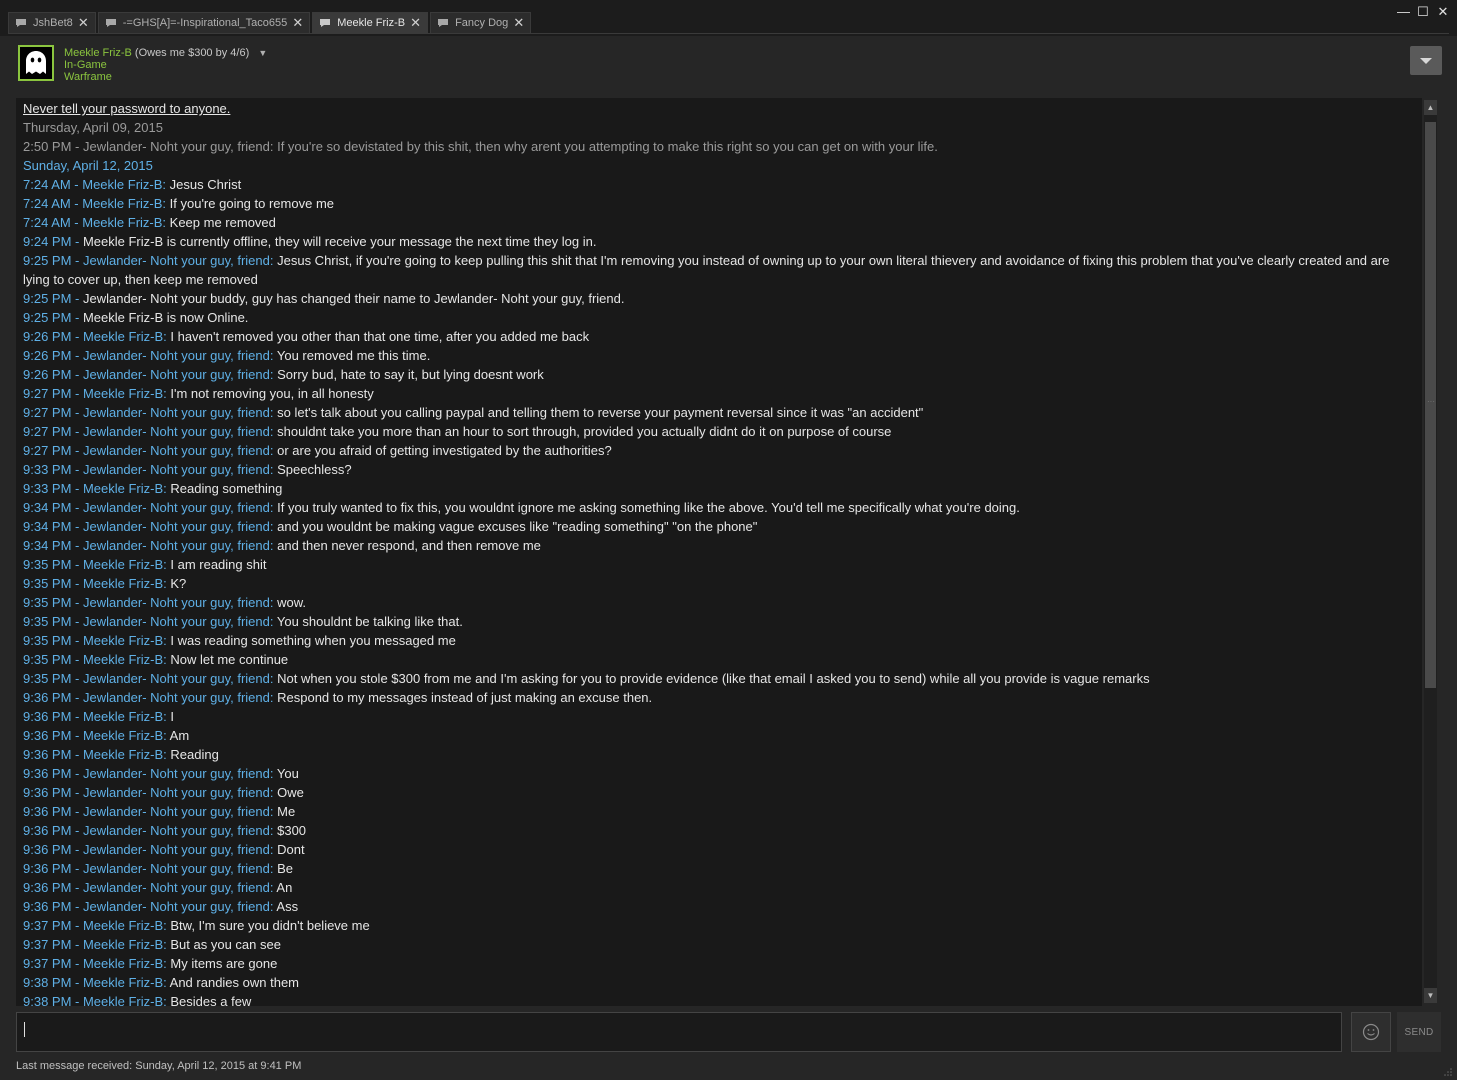 This screenshot has height=1080, width=1457. I want to click on grip-icon: ···, so click(1431, 401).